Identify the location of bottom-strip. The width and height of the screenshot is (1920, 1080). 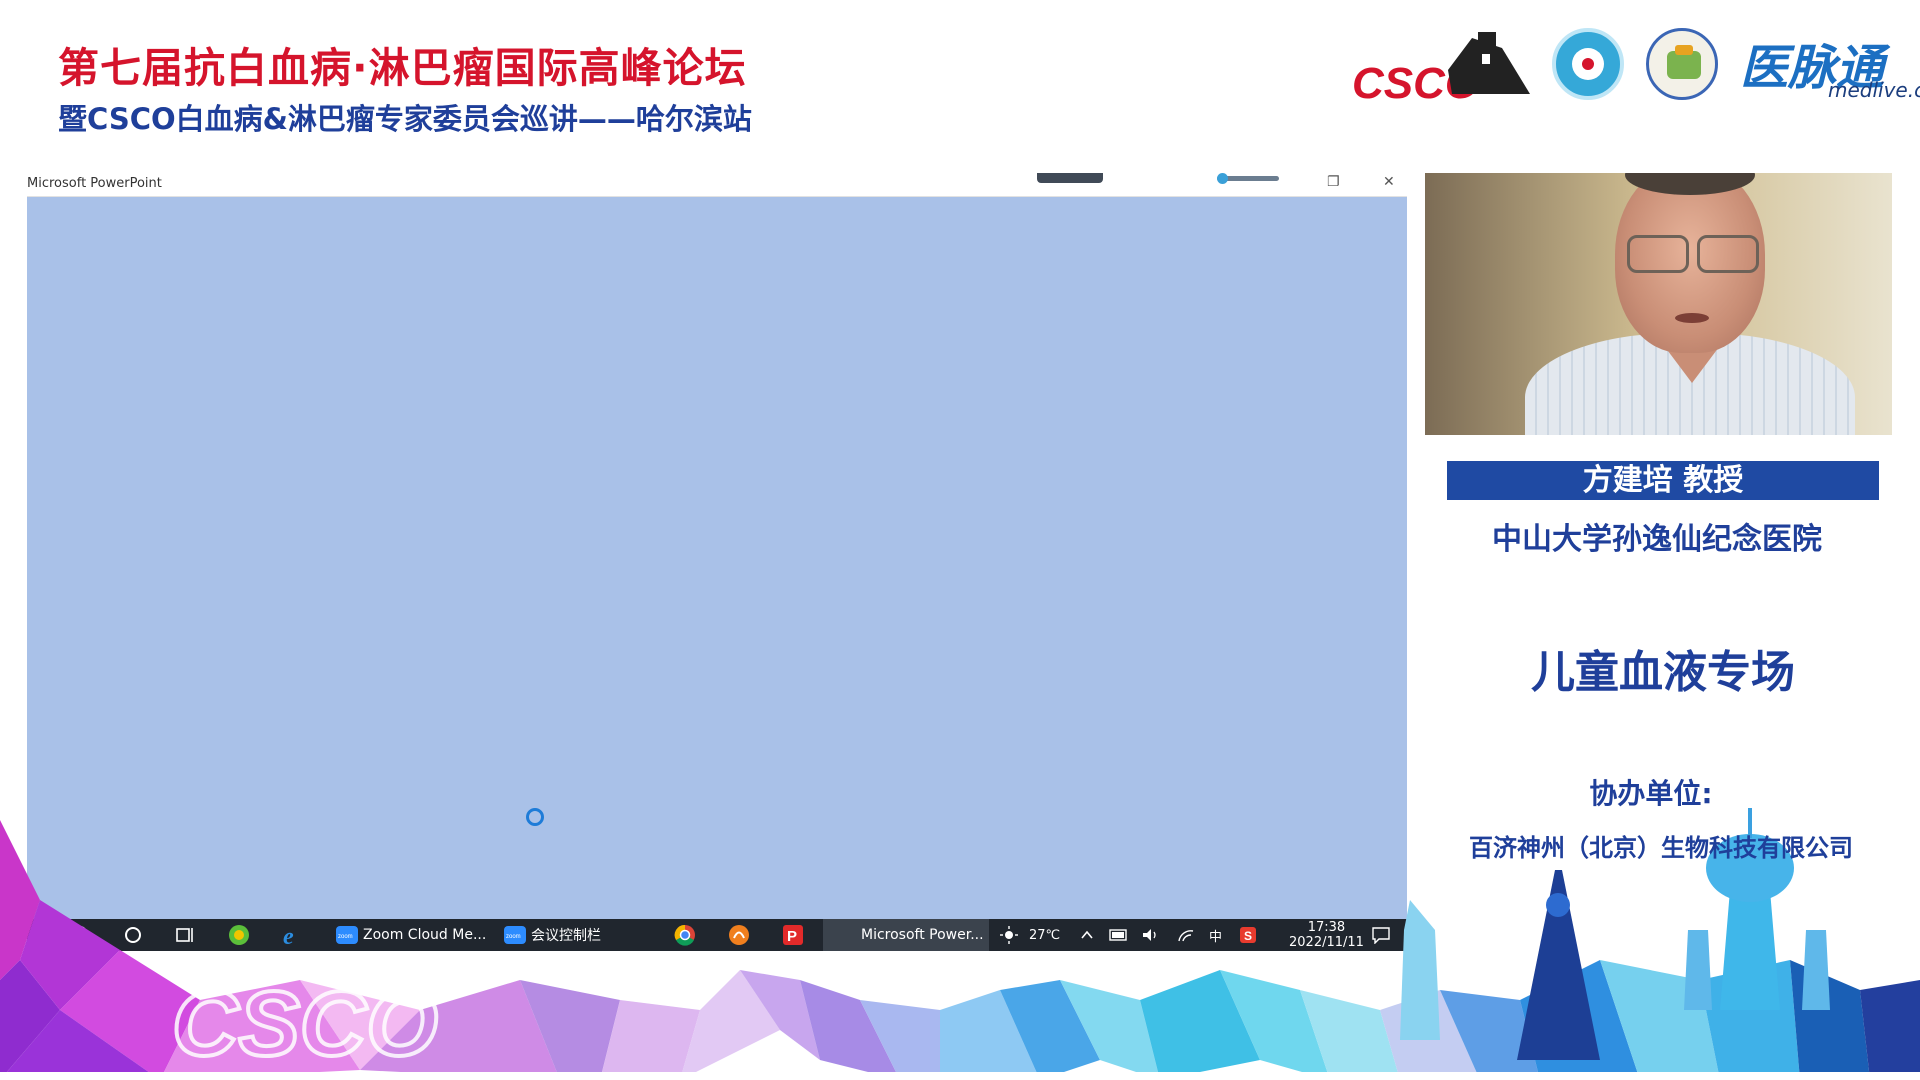
(960, 1076).